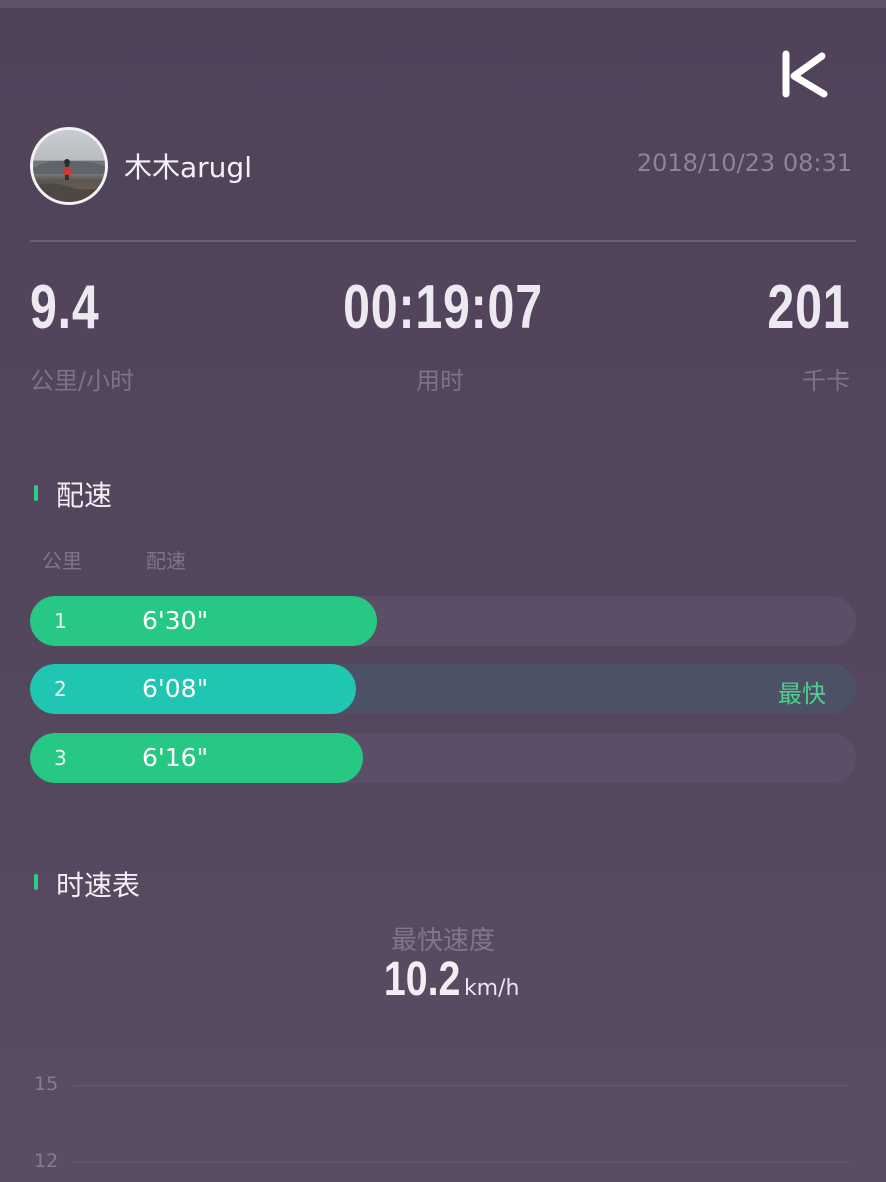  I want to click on avg-speed-value: 9.4, so click(65, 307).